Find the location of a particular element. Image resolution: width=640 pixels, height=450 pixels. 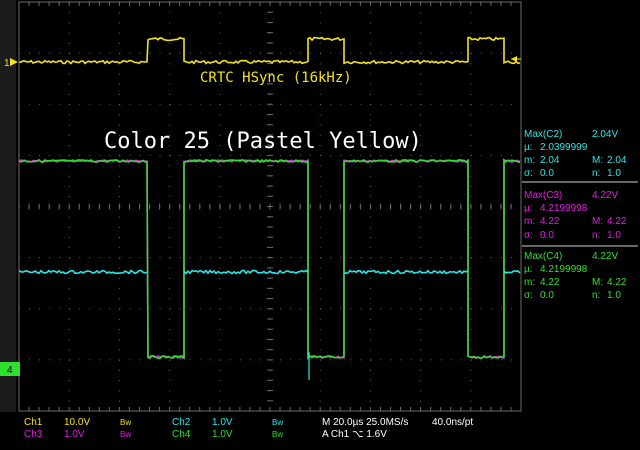

ch3-label: Ch3 is located at coordinates (33, 434).